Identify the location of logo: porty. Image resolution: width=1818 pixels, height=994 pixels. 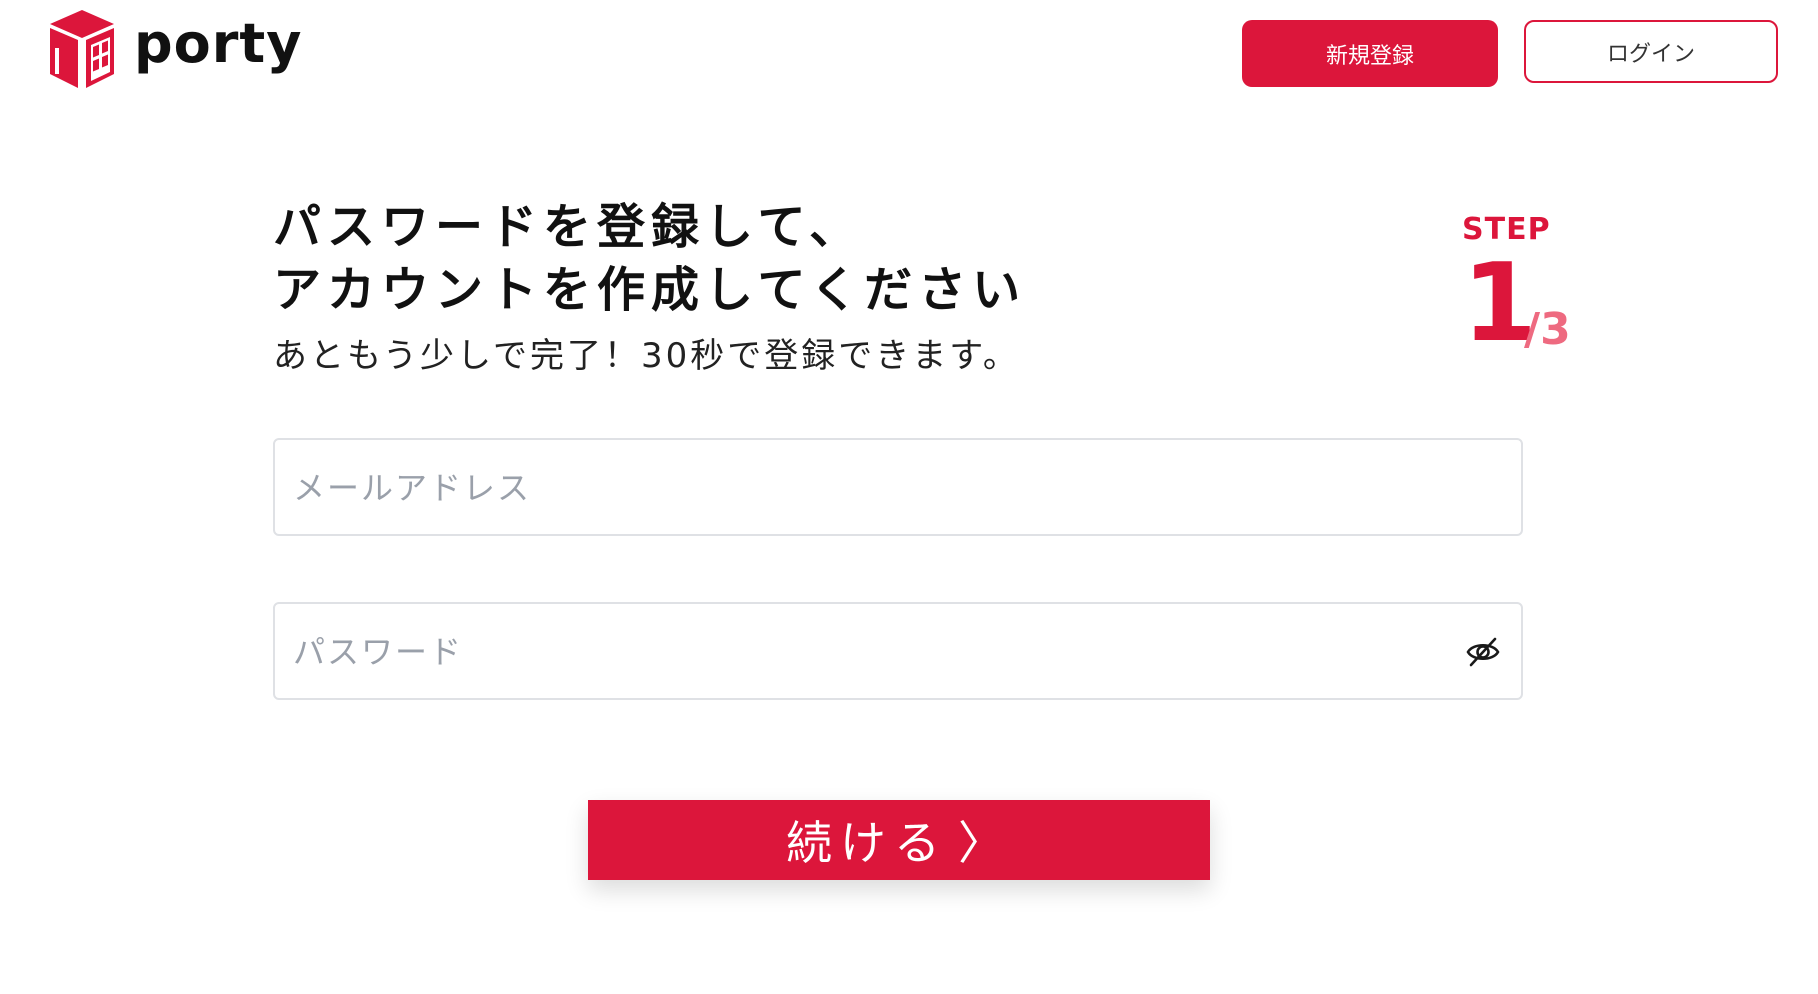
(173, 49).